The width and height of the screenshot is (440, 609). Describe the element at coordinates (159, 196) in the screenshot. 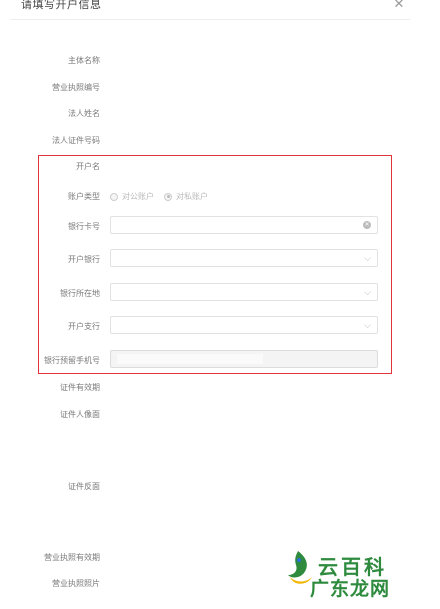

I see `account-type-radio-group: 对公账户 对私账户` at that location.